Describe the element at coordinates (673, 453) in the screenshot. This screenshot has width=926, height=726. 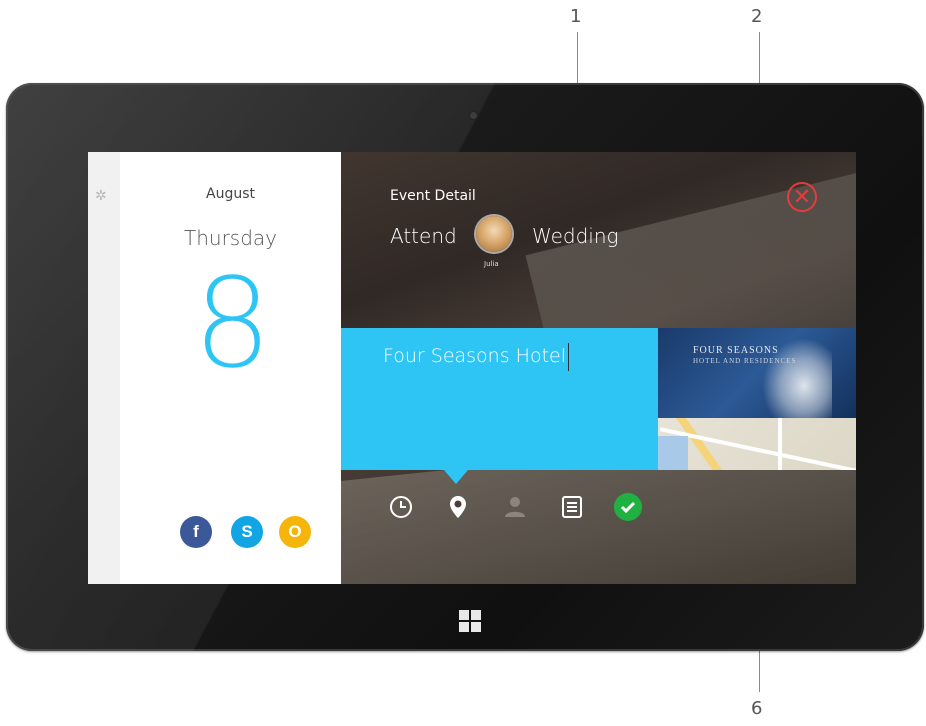
I see `map-water` at that location.